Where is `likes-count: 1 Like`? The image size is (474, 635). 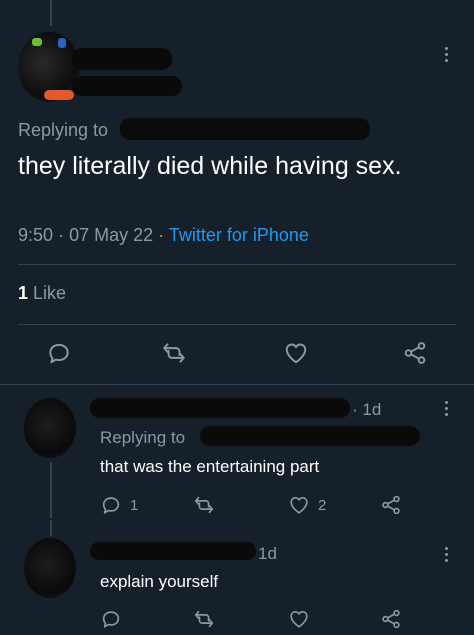 likes-count: 1 Like is located at coordinates (42, 293).